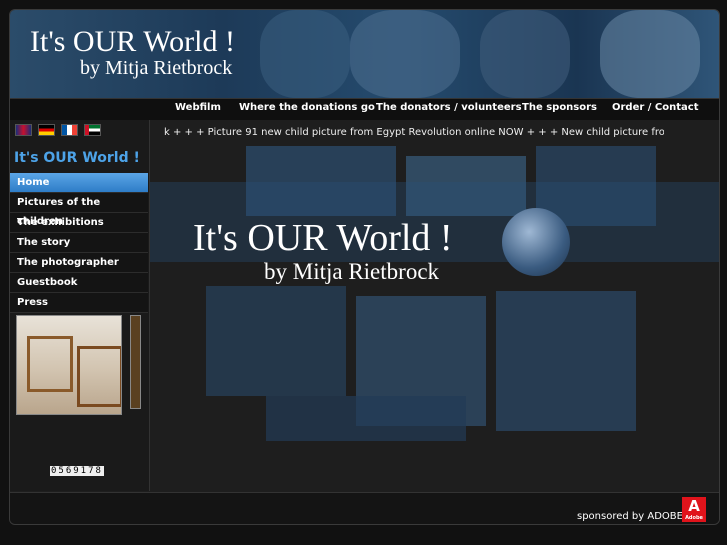 Image resolution: width=727 pixels, height=545 pixels. What do you see at coordinates (77, 158) in the screenshot?
I see `site-title: It's OUR World !` at bounding box center [77, 158].